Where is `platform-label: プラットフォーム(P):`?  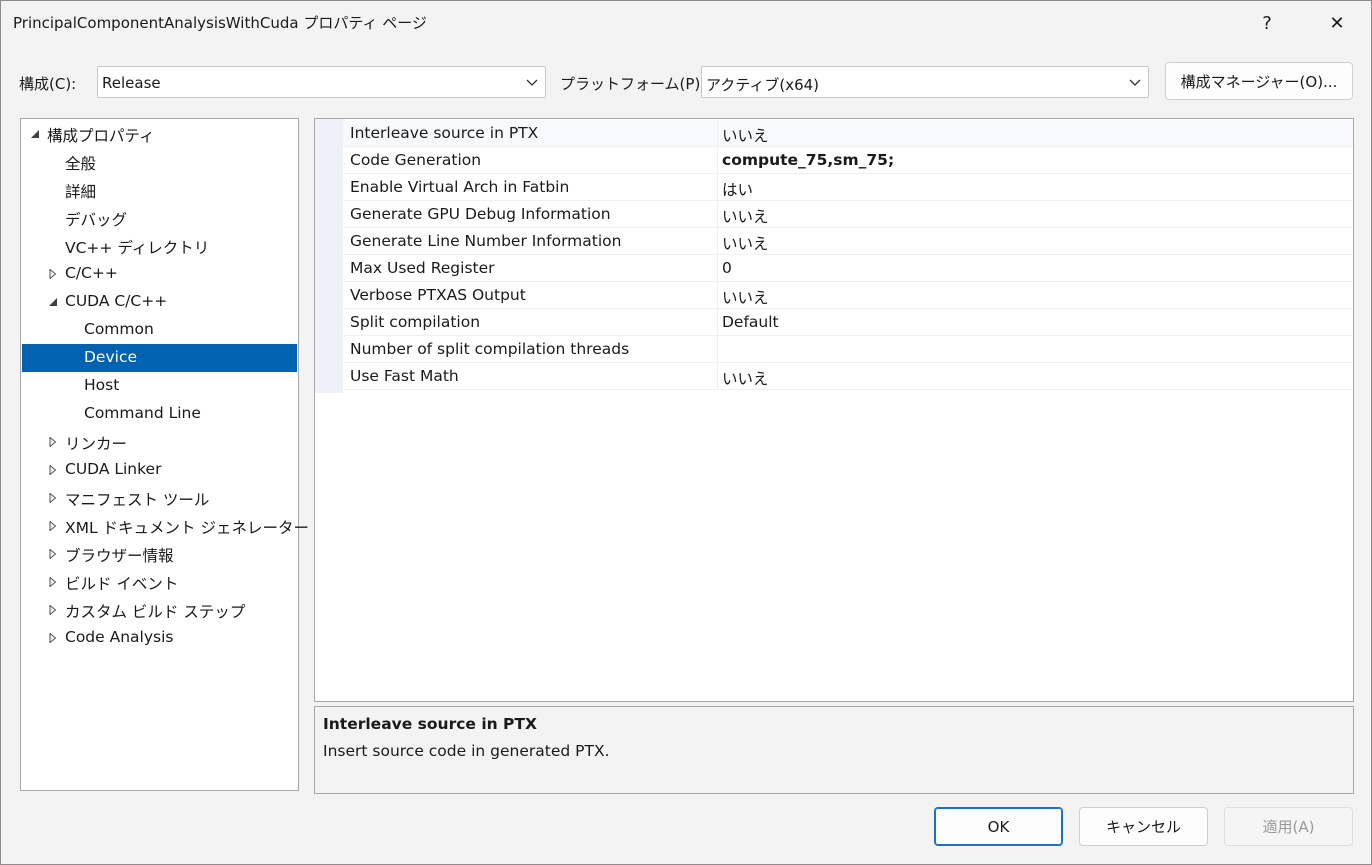 platform-label: プラットフォーム(P): is located at coordinates (633, 84).